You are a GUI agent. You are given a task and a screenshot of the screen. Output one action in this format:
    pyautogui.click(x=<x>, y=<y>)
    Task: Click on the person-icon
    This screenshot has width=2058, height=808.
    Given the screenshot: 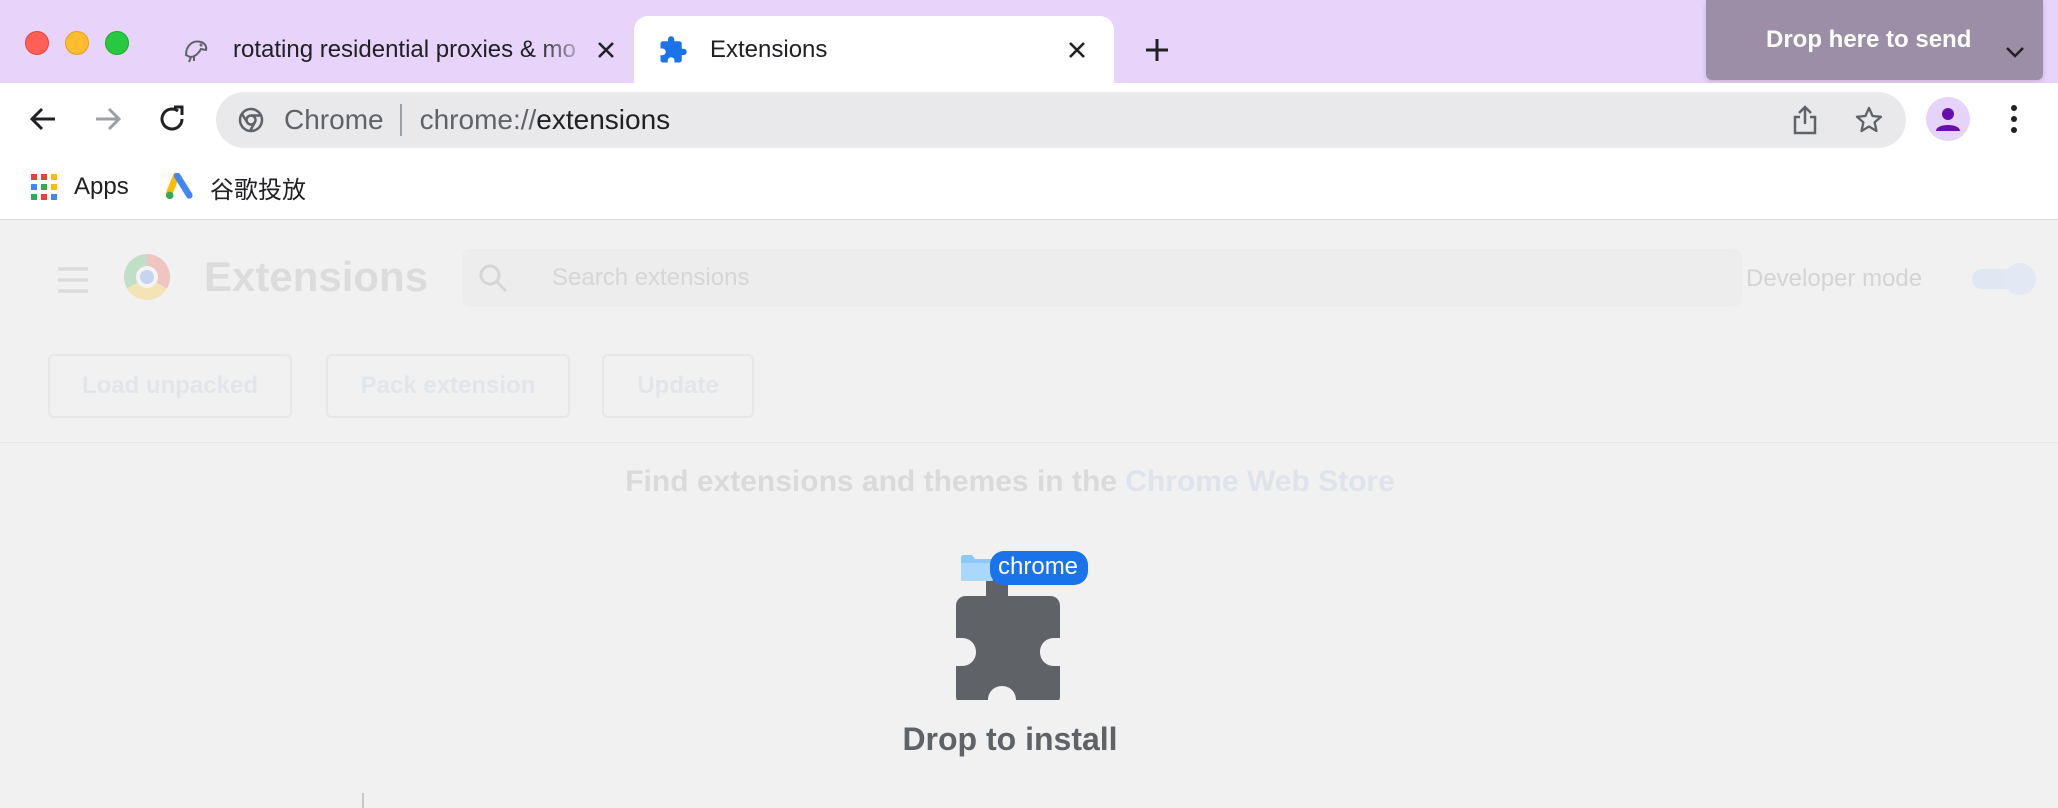 What is the action you would take?
    pyautogui.click(x=1948, y=119)
    